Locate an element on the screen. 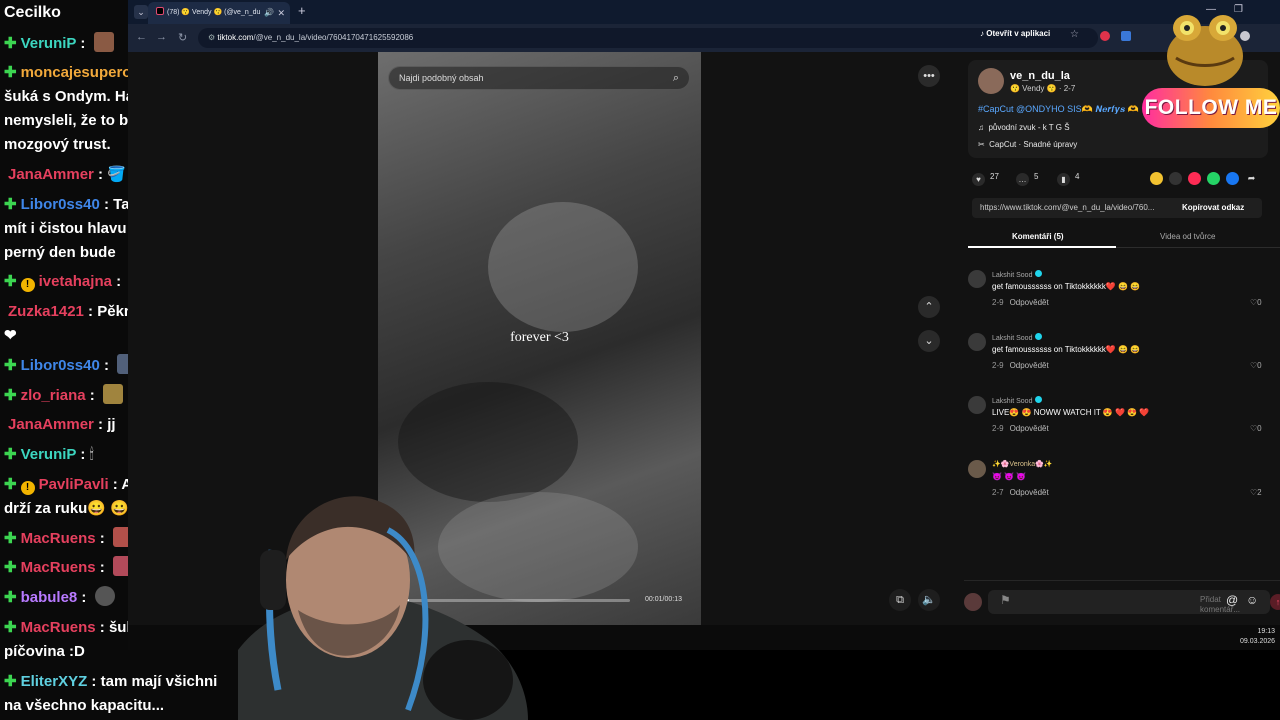 The width and height of the screenshot is (1280, 720). send-comment-icon: ↑ is located at coordinates (1275, 602).